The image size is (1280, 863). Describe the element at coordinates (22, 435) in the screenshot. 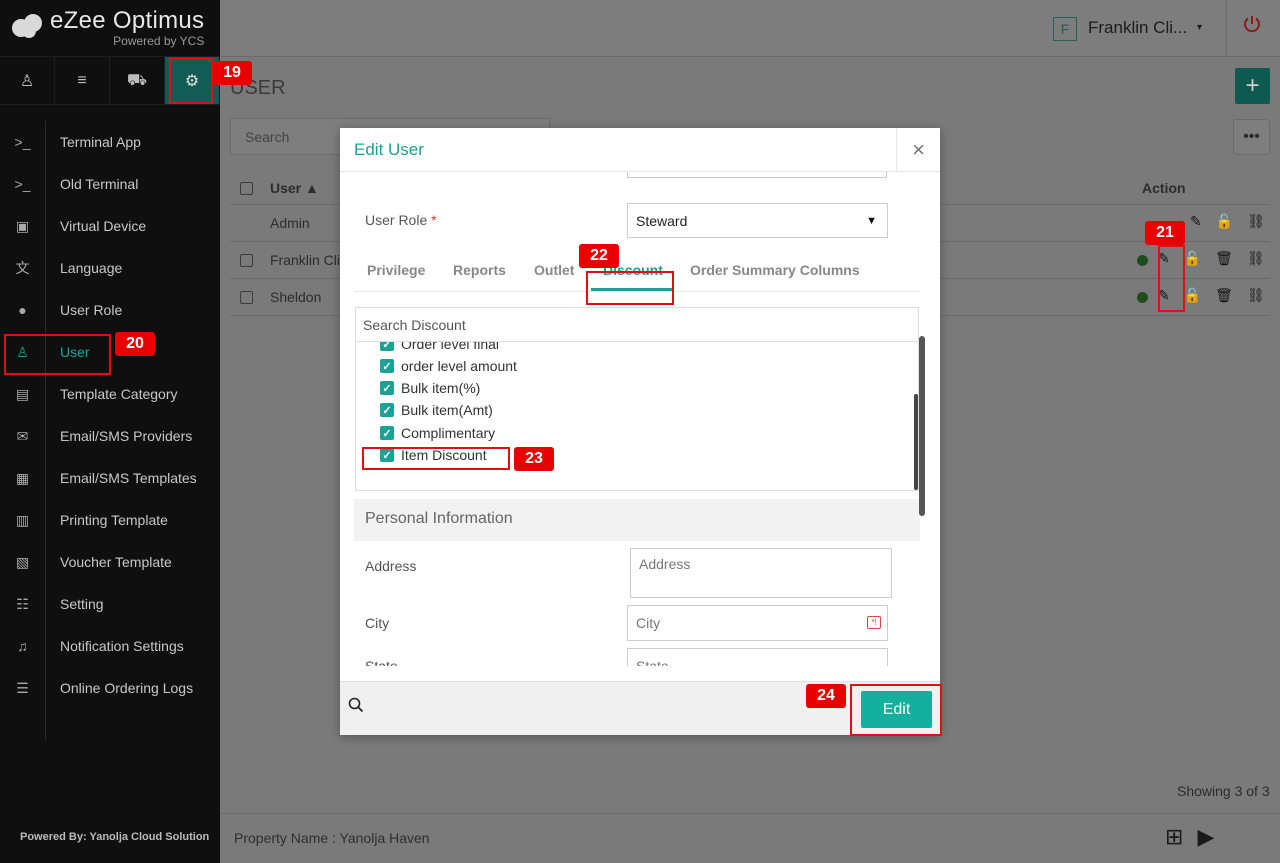

I see `envelope-icon: ✉` at that location.